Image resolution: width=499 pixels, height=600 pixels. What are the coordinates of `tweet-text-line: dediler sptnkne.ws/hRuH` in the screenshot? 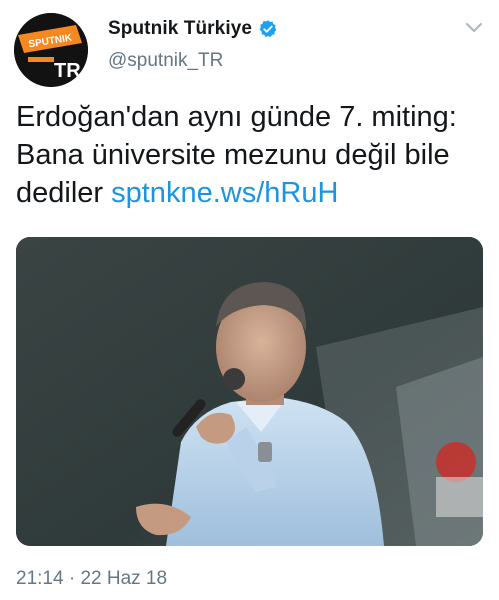 It's located at (251, 193).